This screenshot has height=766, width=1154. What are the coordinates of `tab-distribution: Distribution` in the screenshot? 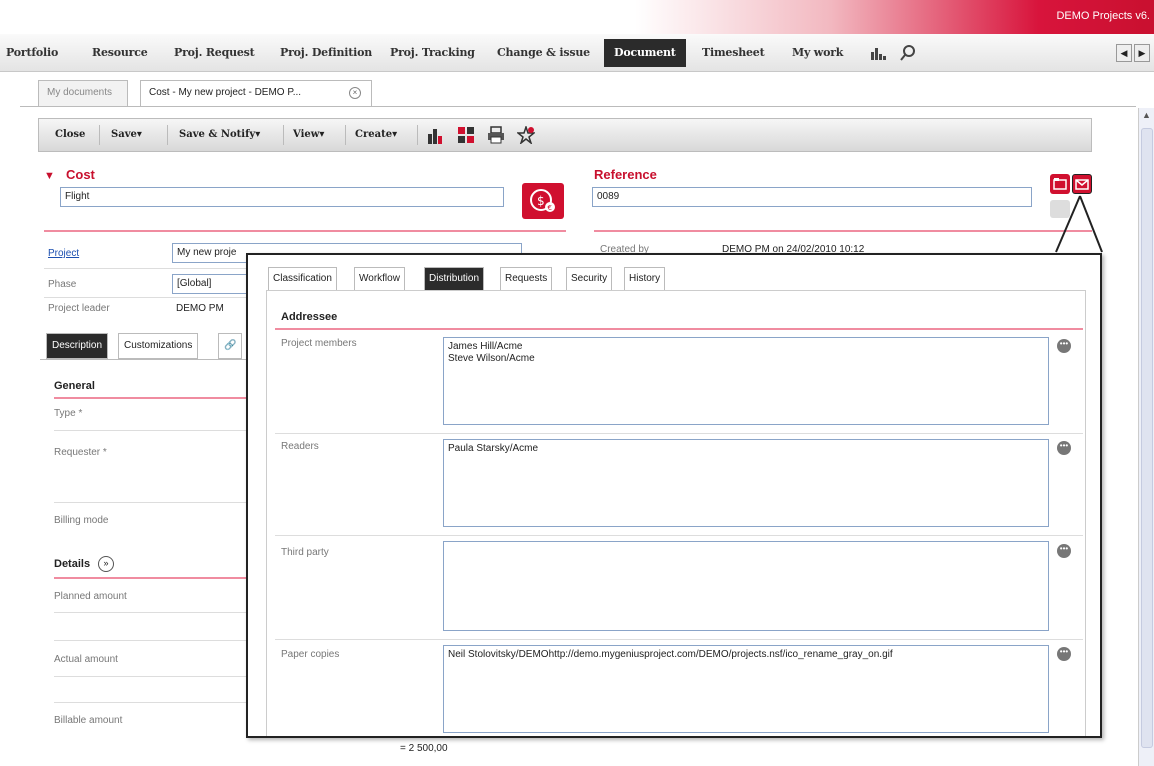 It's located at (454, 279).